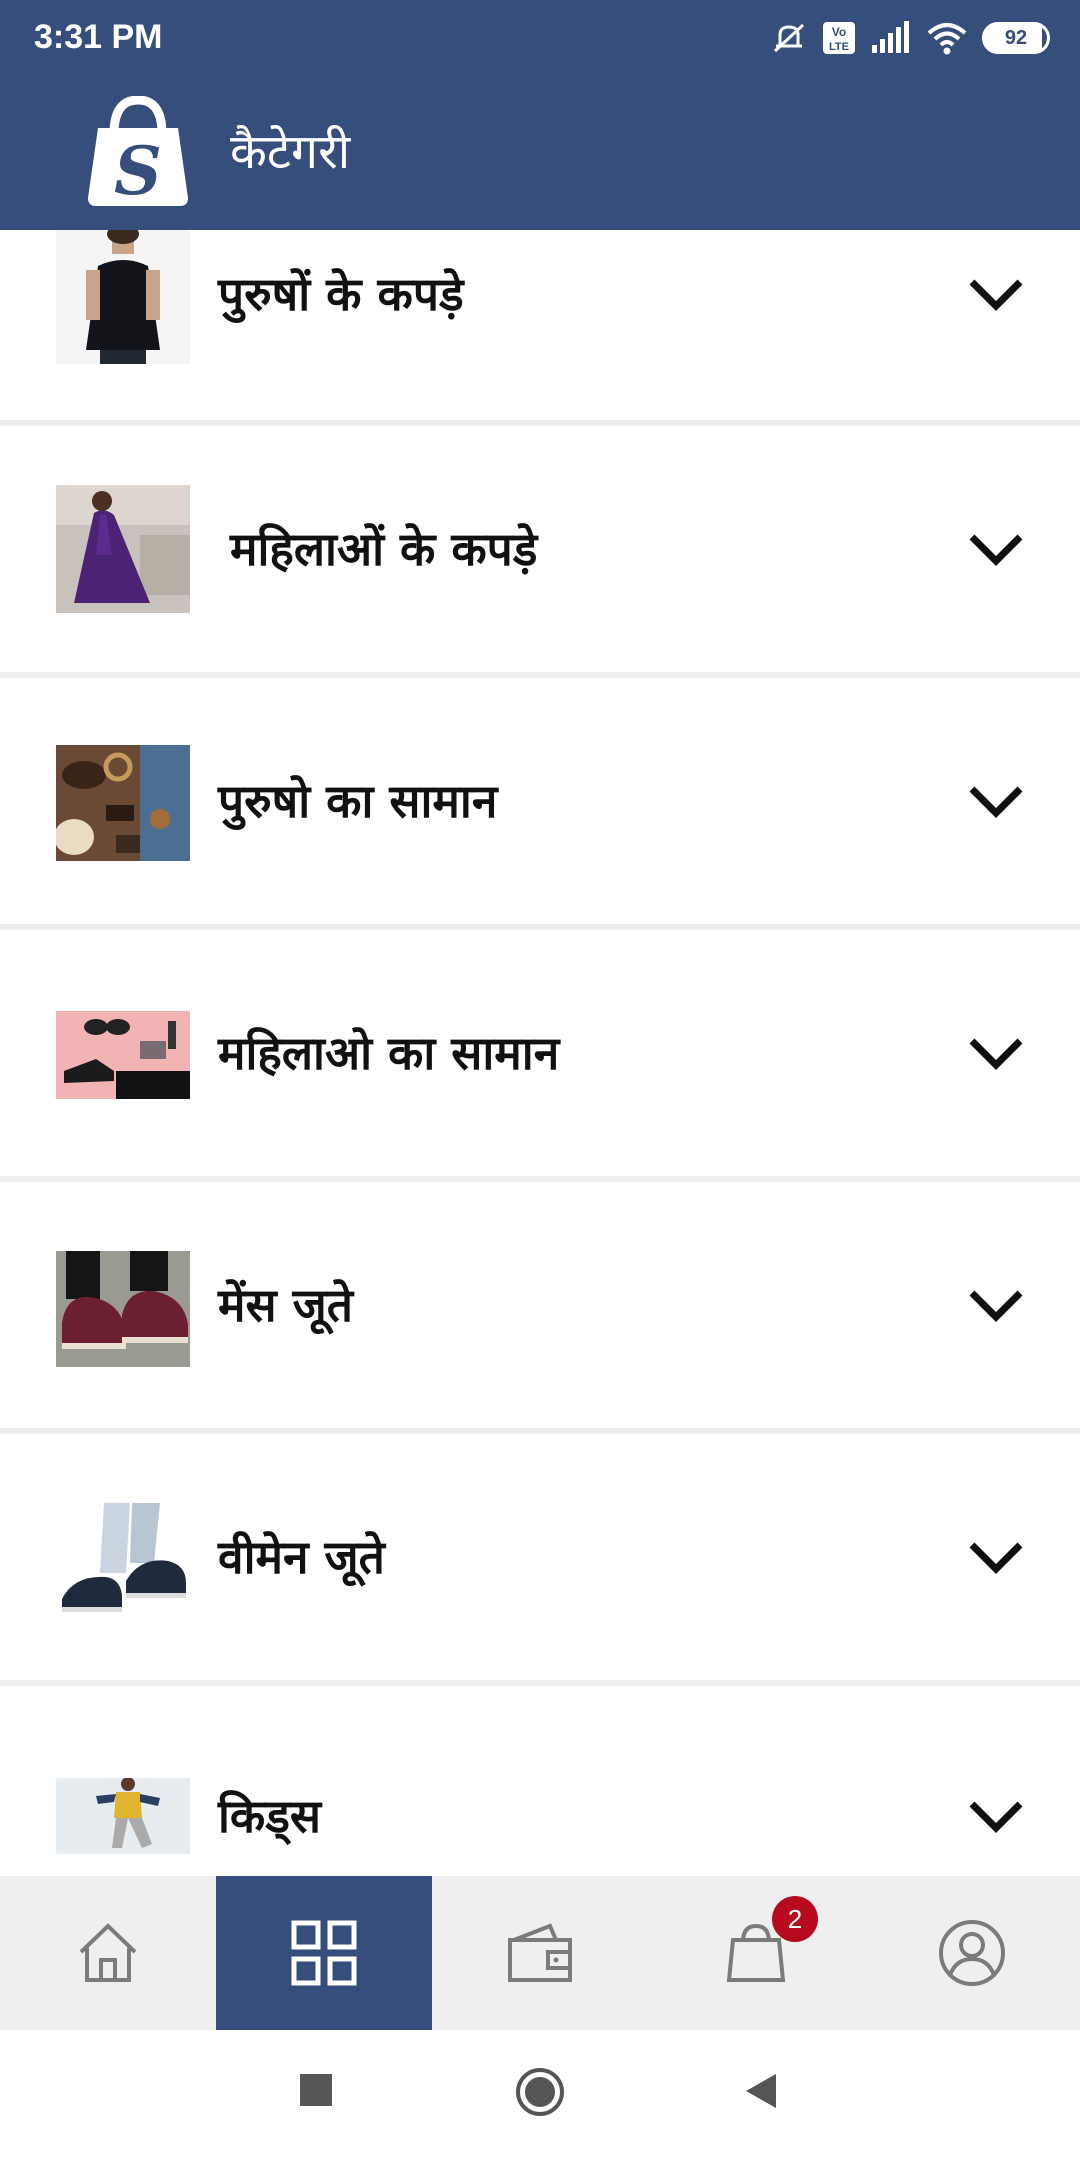 Image resolution: width=1080 pixels, height=2160 pixels. Describe the element at coordinates (839, 47) in the screenshot. I see `svg-text: LTE` at that location.